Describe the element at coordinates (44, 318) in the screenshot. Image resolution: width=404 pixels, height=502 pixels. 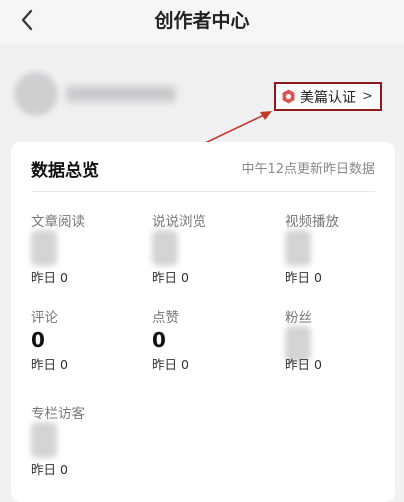
I see `stat-label: 评论` at that location.